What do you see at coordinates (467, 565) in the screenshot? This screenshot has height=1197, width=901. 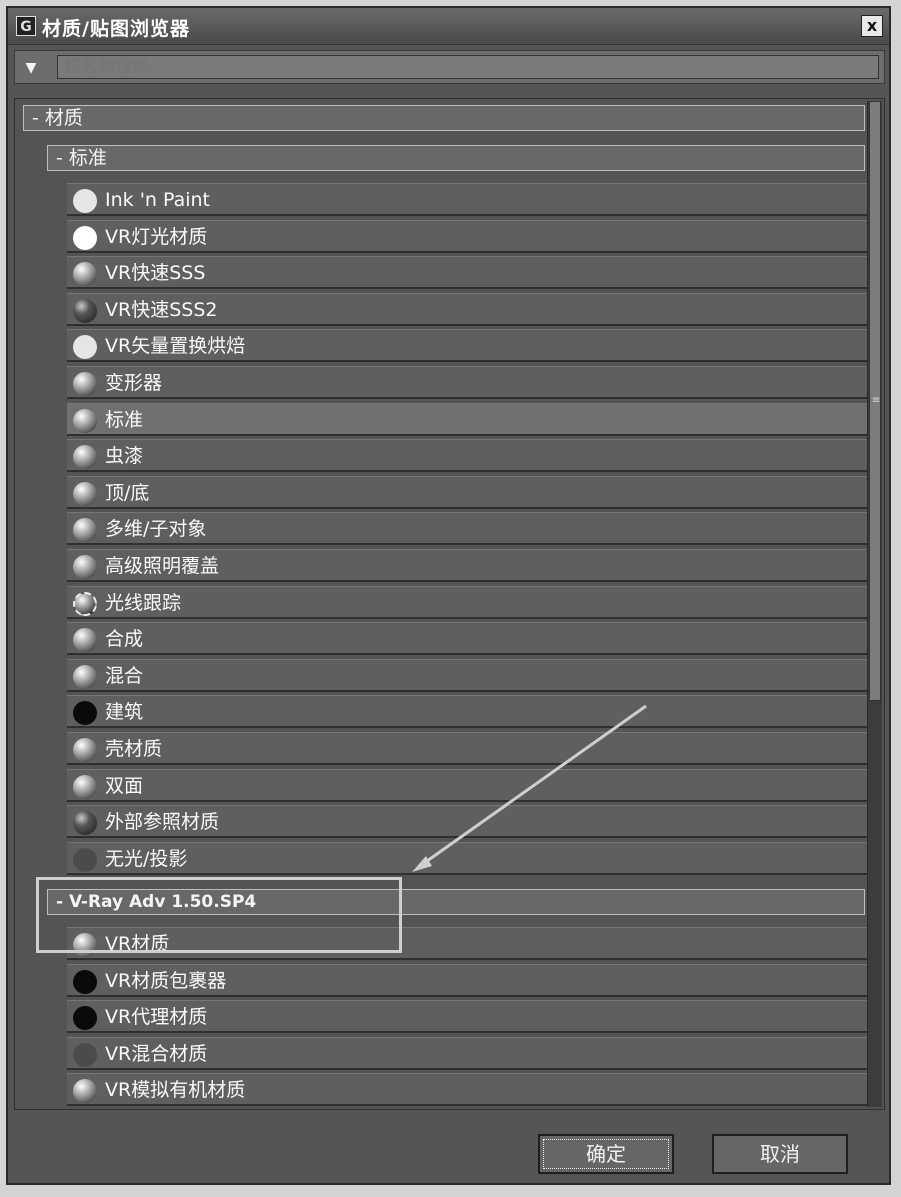 I see `material-list-item: 高级照明覆盖` at bounding box center [467, 565].